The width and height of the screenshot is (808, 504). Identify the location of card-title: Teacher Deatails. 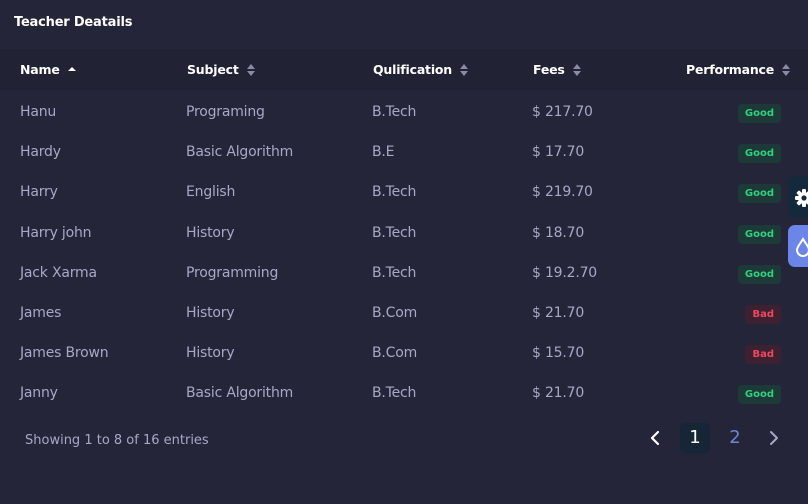
(73, 22).